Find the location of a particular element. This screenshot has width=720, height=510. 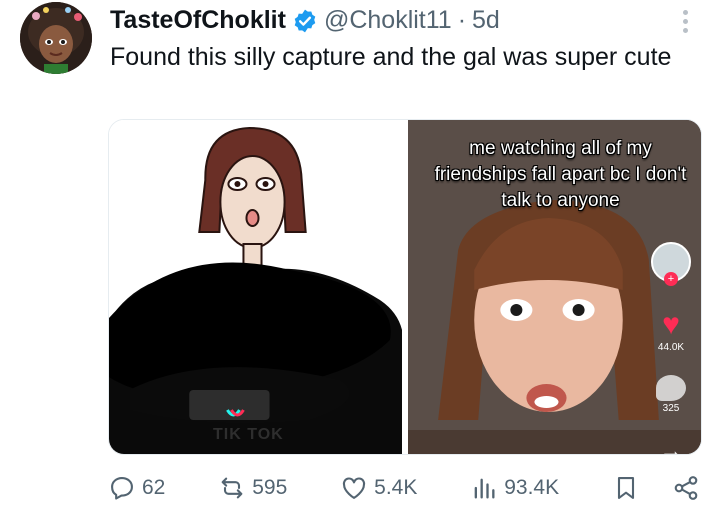

tiktok-heart-icon: ♥ is located at coordinates (671, 324).